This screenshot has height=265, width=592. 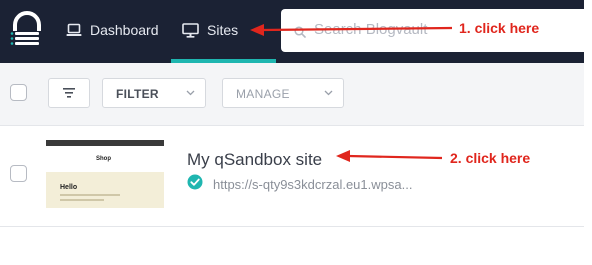 I want to click on annotation-step-2: 2. click here, so click(x=490, y=158).